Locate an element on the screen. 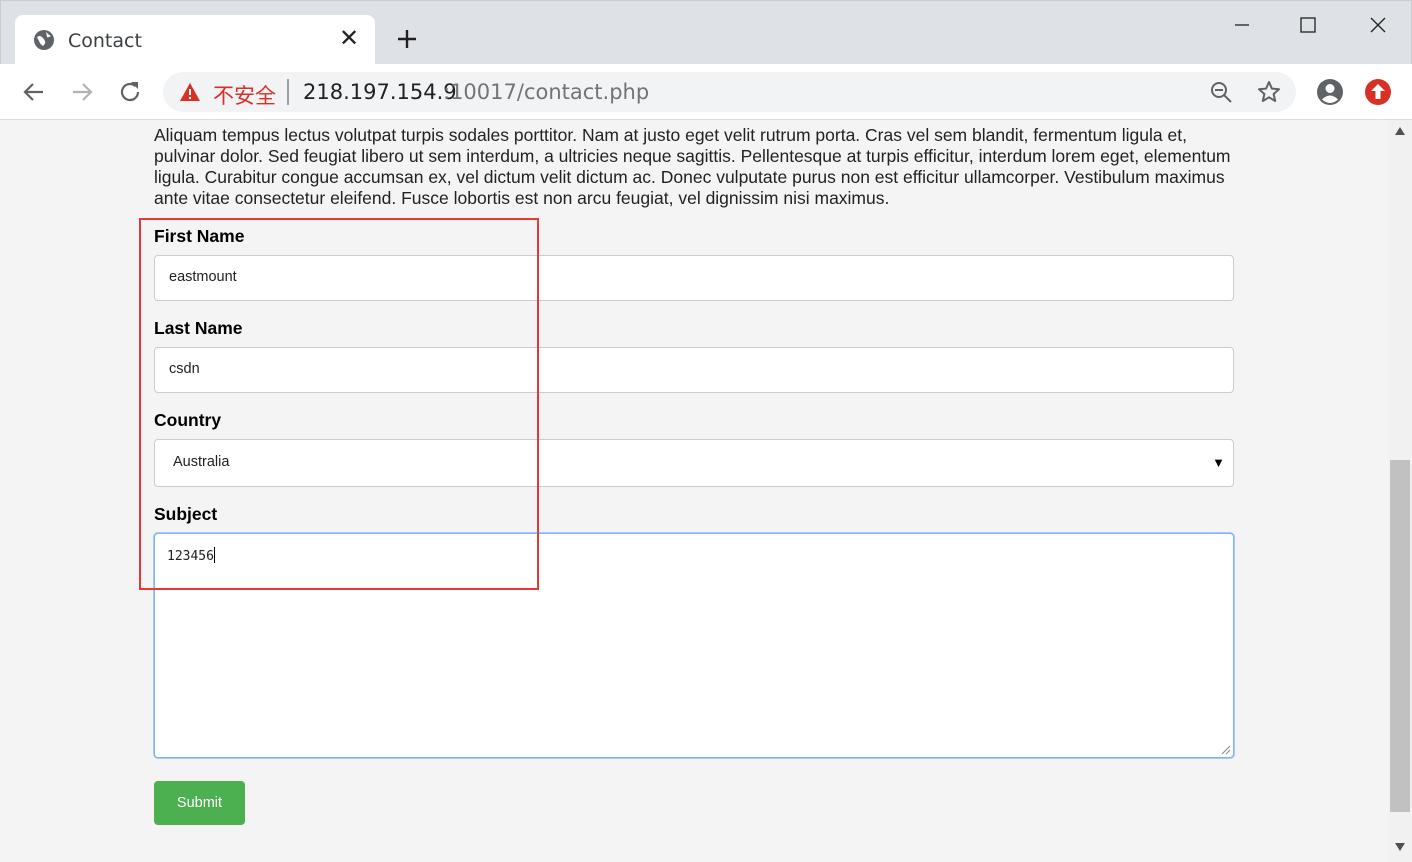  url-host: 218.197.154.9 is located at coordinates (380, 92).